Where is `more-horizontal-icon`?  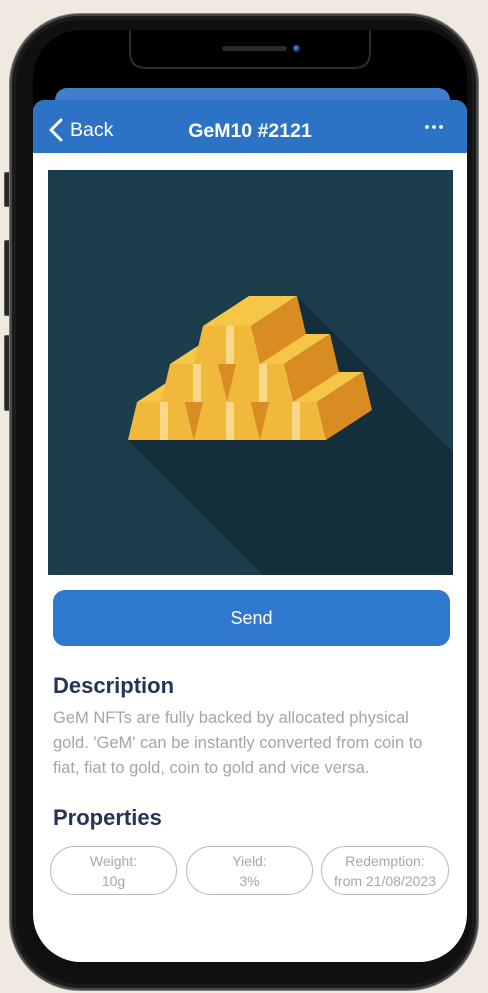
more-horizontal-icon is located at coordinates (434, 127).